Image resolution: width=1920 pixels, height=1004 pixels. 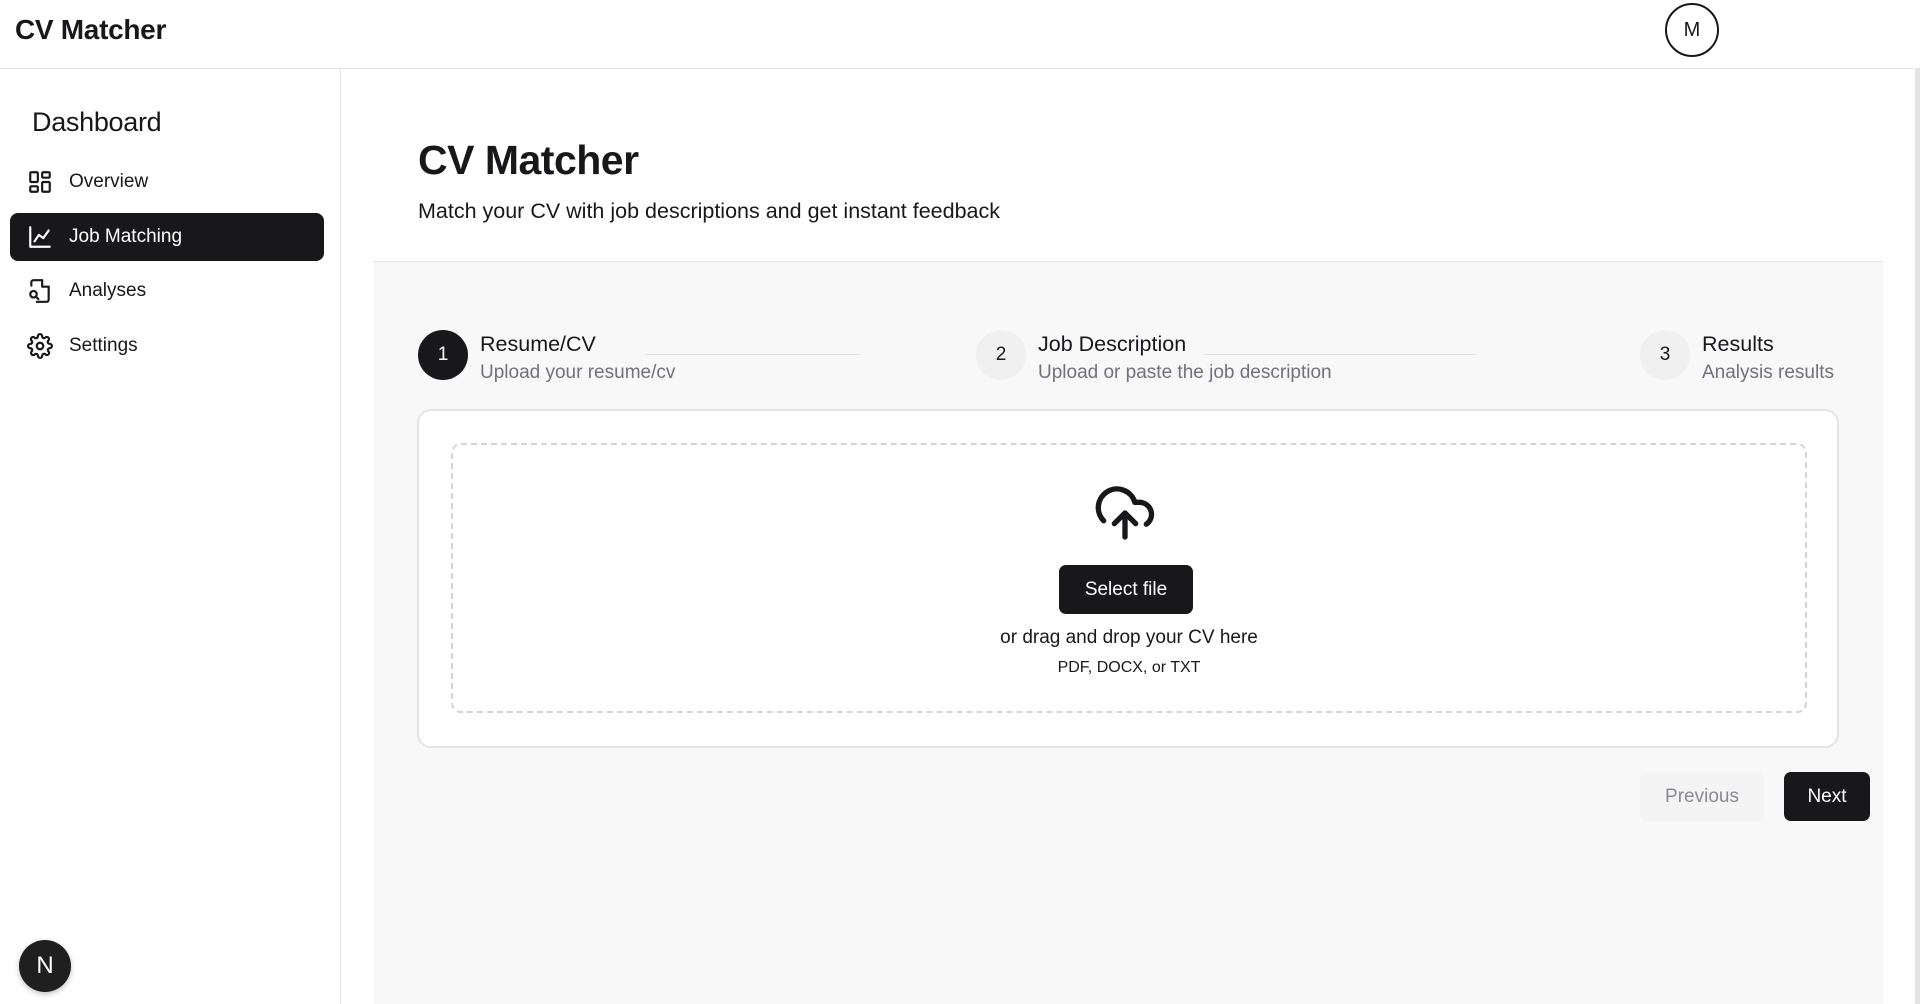 I want to click on select-file-button: Select file, so click(x=1126, y=589).